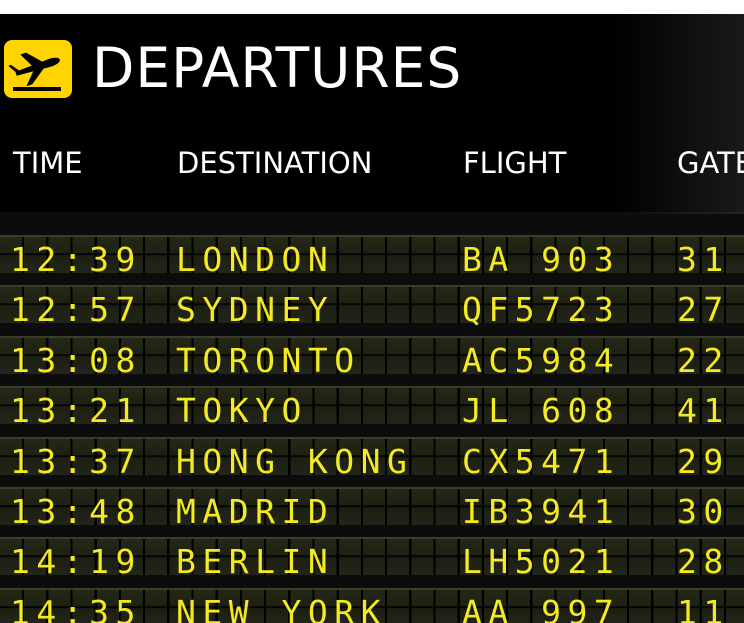 This screenshot has width=744, height=623. Describe the element at coordinates (541, 461) in the screenshot. I see `row-flight: CX5471` at that location.